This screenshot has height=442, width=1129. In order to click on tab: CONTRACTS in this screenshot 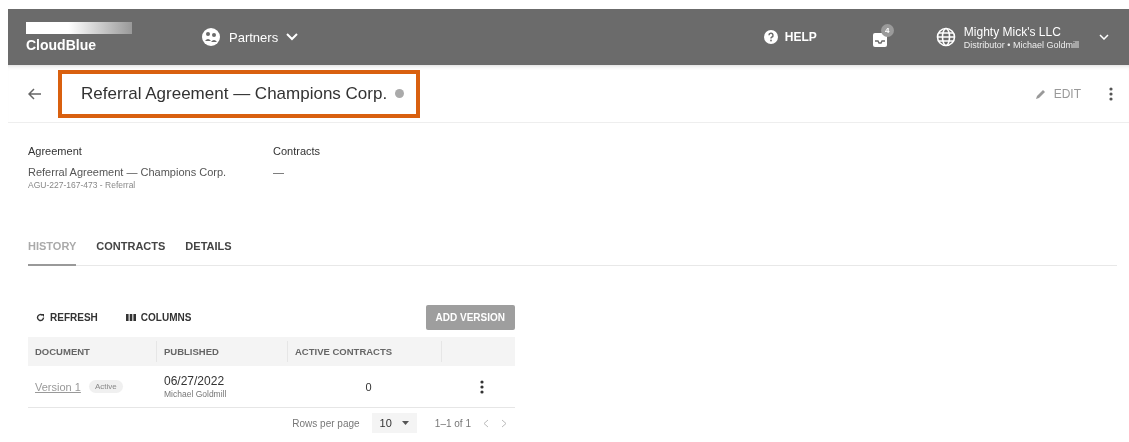, I will do `click(131, 253)`.